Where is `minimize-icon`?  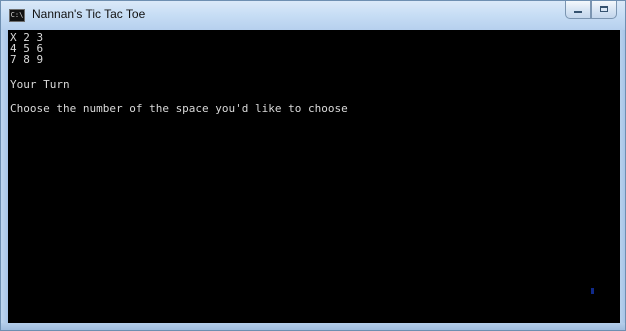
minimize-icon is located at coordinates (578, 12).